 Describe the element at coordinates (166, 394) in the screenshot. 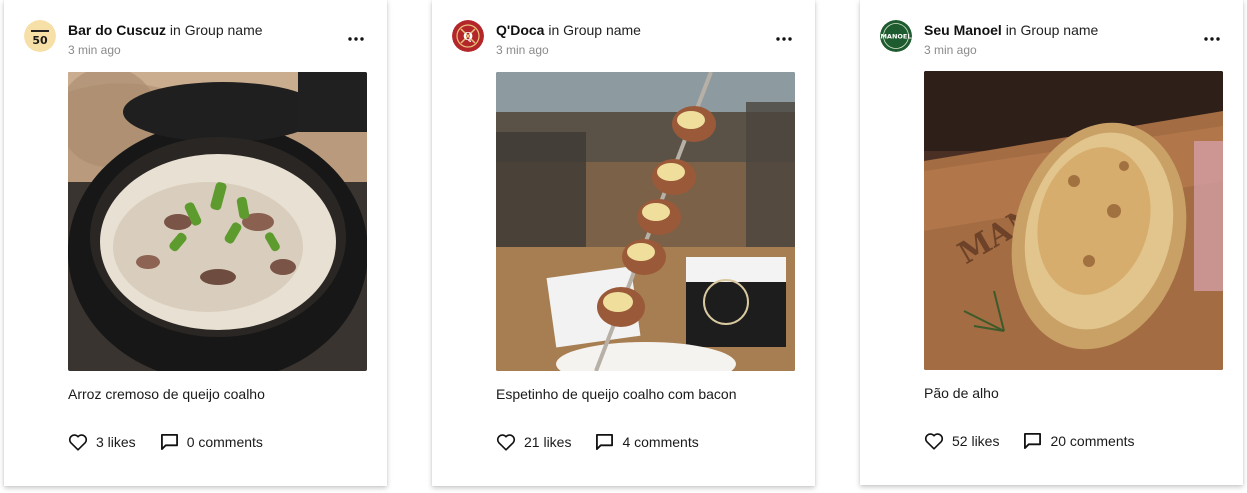

I see `post-caption: Arroz cremoso de queijo coalho` at that location.